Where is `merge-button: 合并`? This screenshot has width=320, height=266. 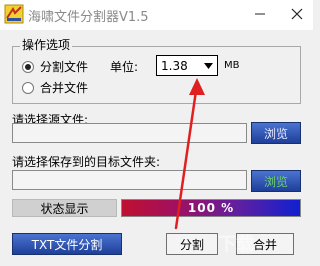
merge-button: 合并 is located at coordinates (265, 244).